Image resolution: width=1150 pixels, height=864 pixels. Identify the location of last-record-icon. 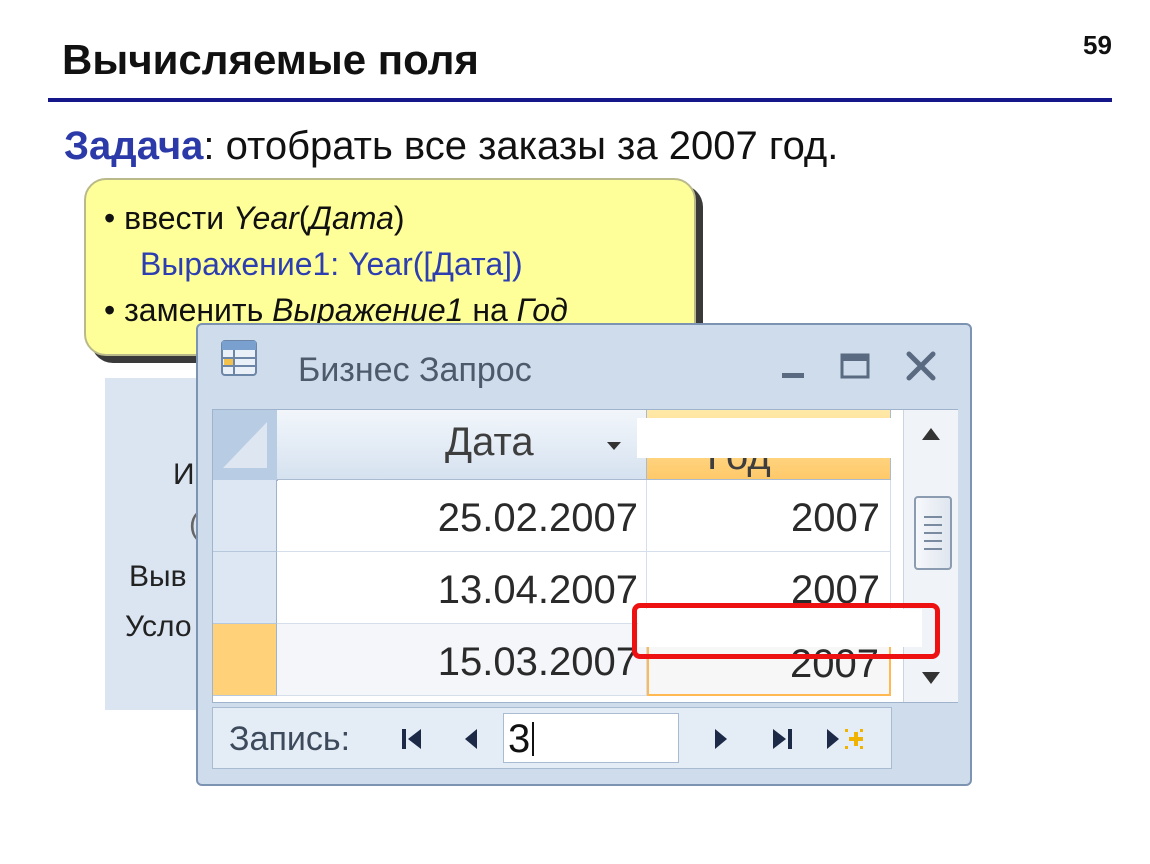
(782, 739).